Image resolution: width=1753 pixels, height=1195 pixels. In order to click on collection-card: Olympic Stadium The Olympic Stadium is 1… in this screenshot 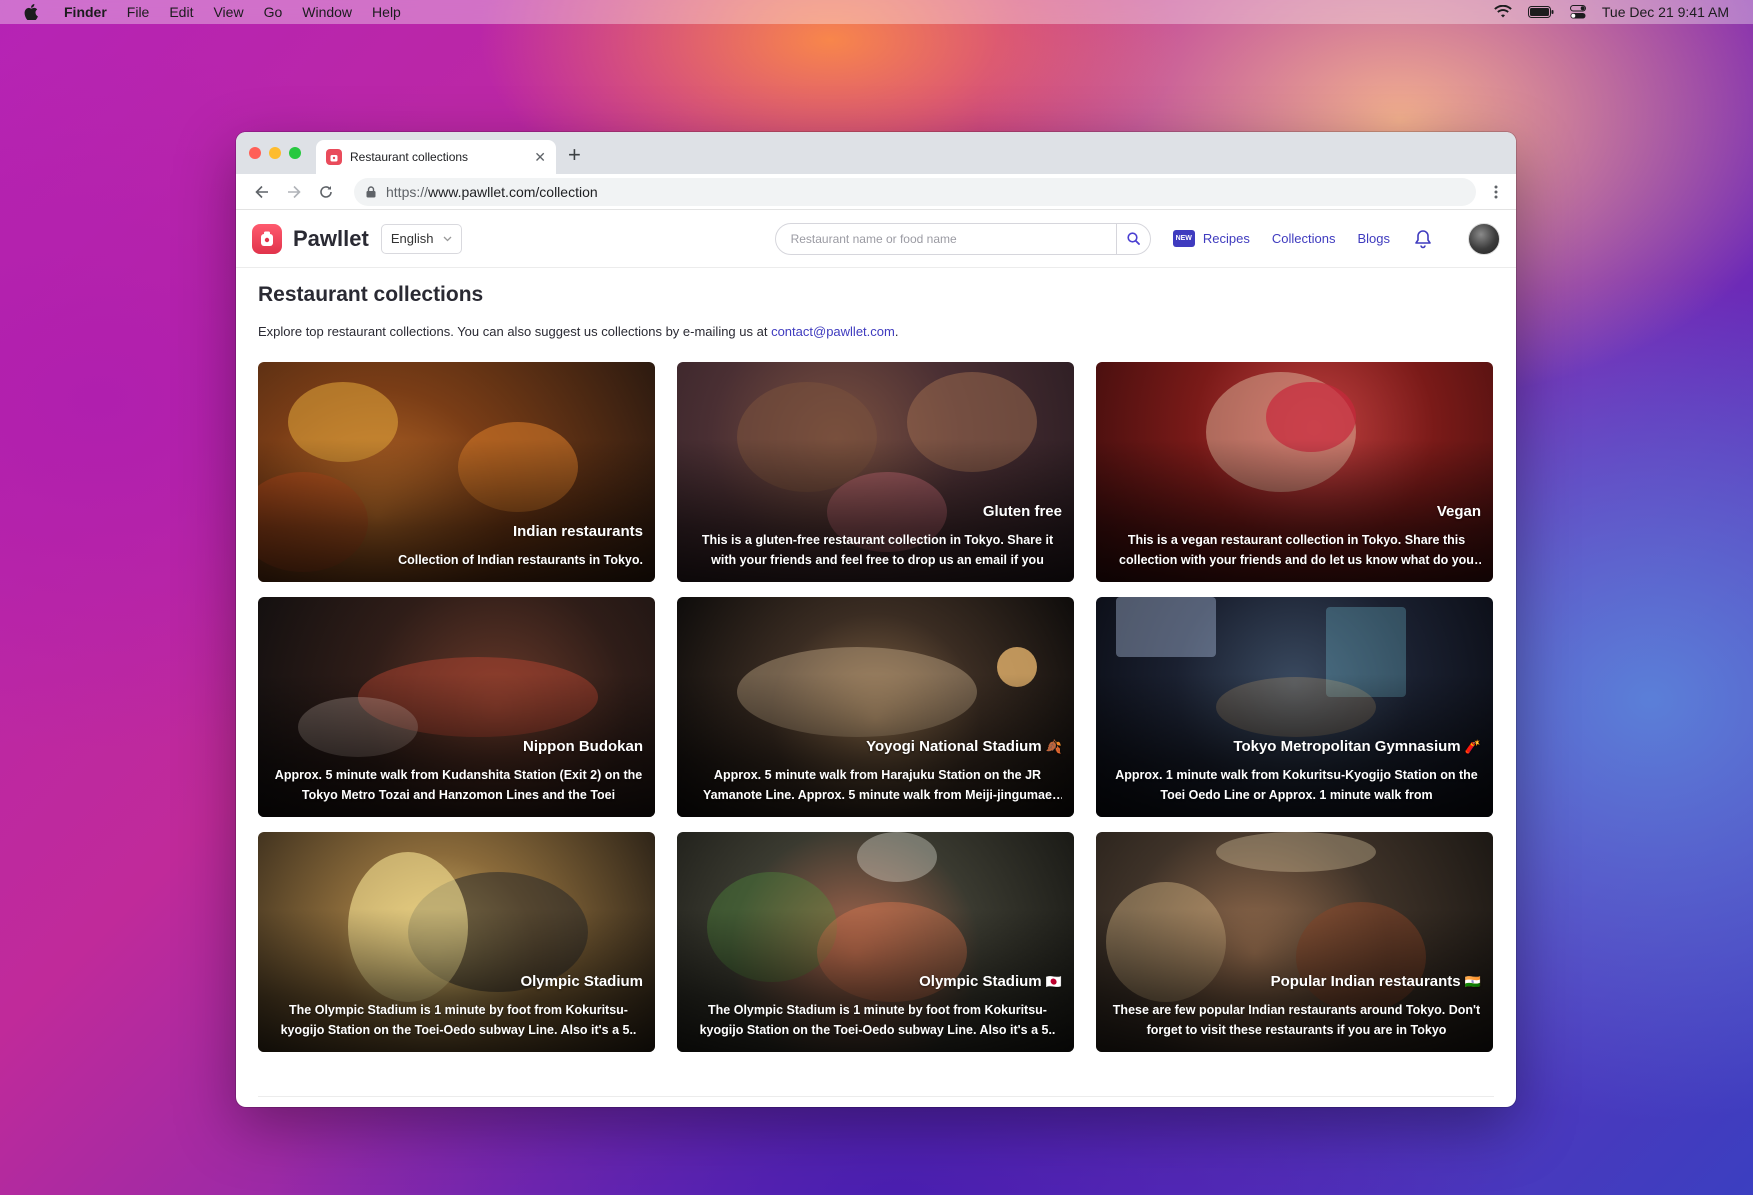, I will do `click(456, 942)`.